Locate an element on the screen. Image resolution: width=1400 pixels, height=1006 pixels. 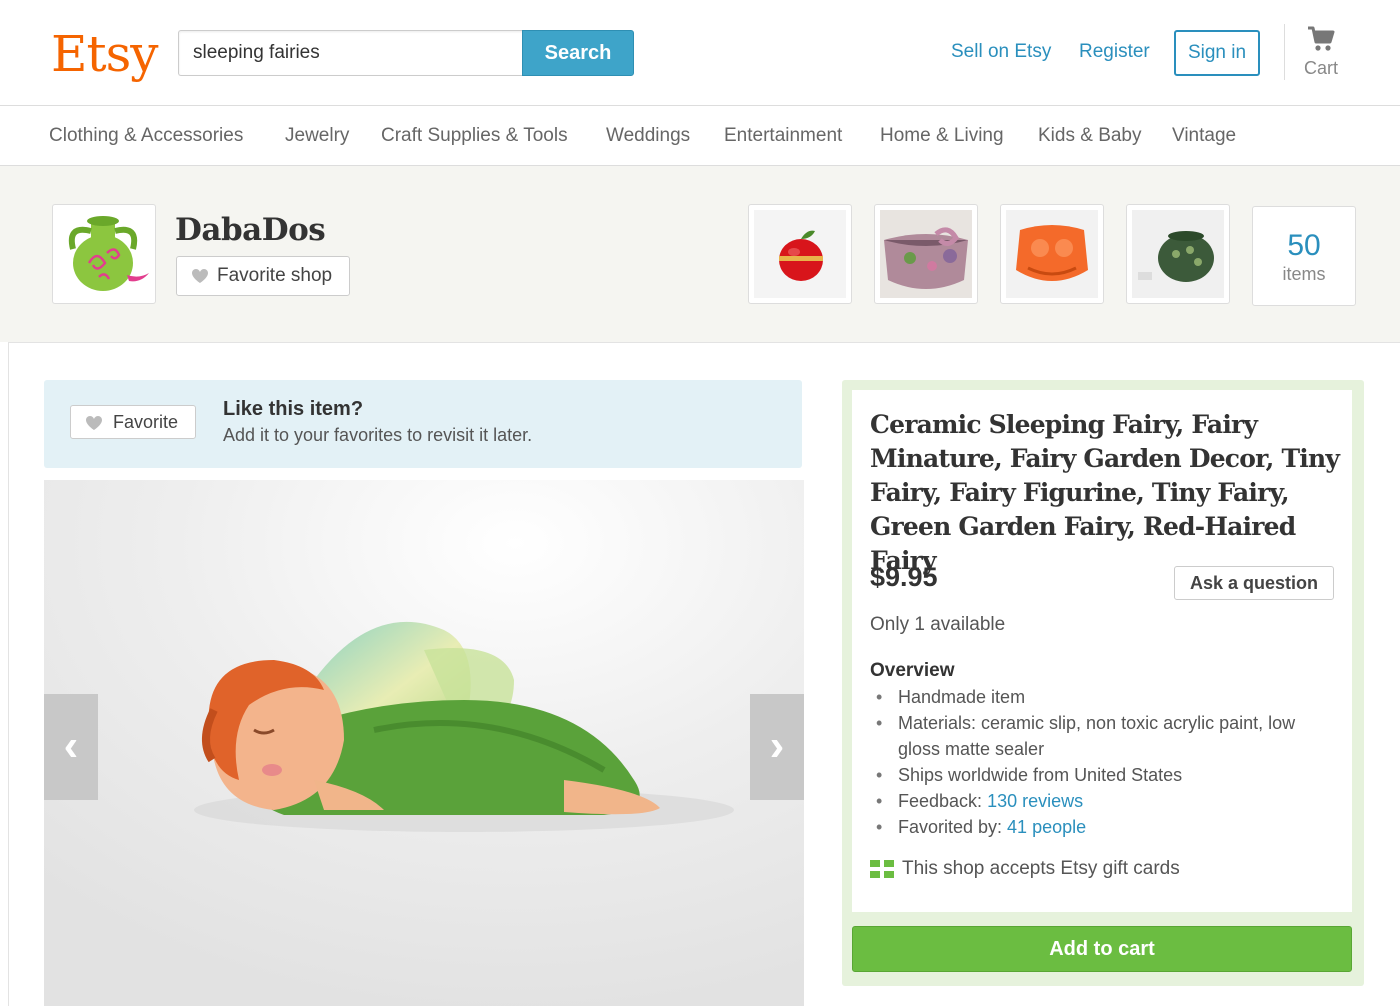
overview-shipping: Ships worldwide from United States is located at coordinates (1105, 775).